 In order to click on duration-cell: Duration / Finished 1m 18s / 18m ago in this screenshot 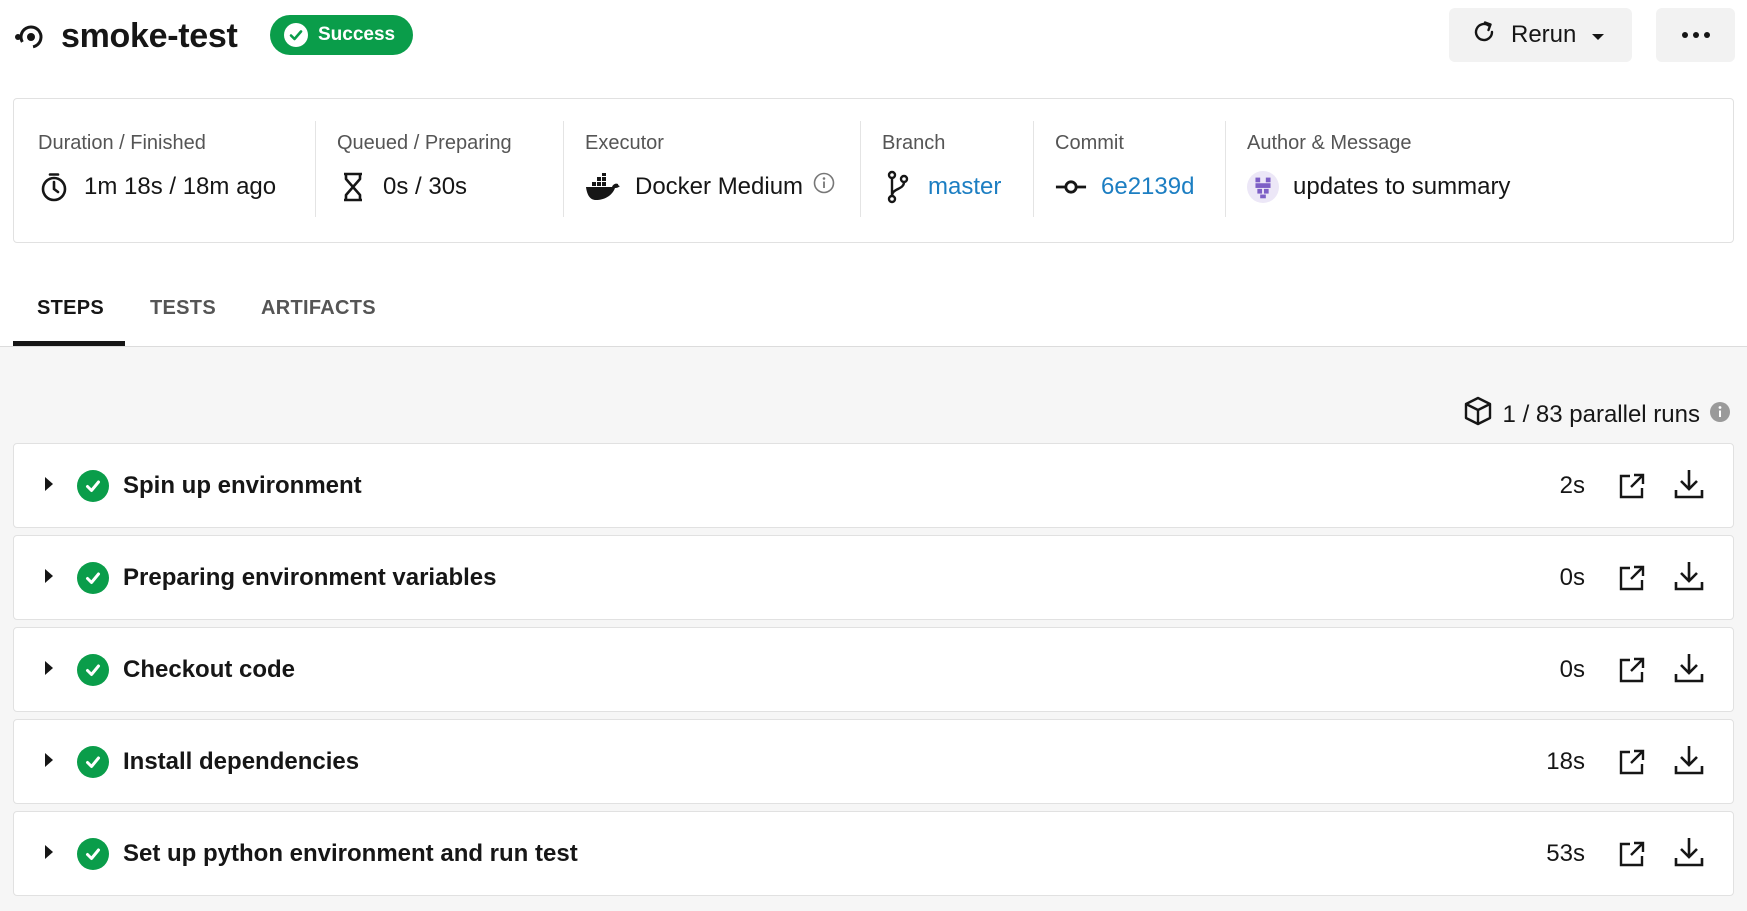, I will do `click(183, 171)`.